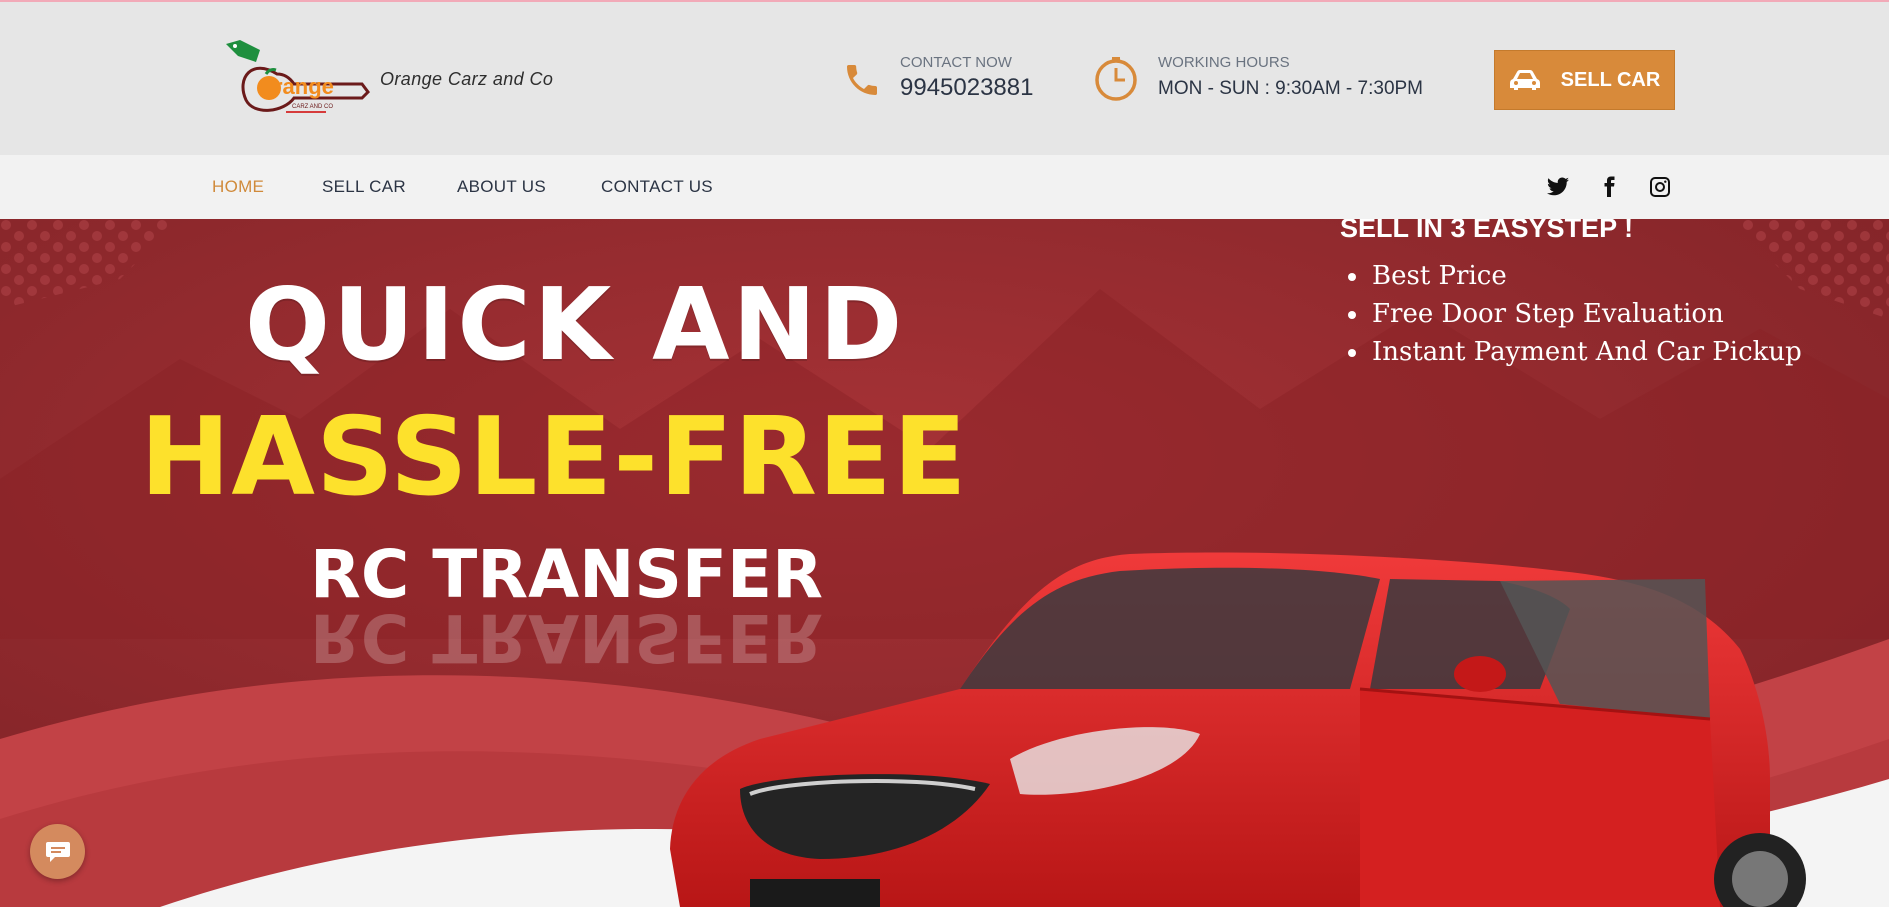 This screenshot has height=907, width=1889. Describe the element at coordinates (1116, 79) in the screenshot. I see `clock-icon` at that location.